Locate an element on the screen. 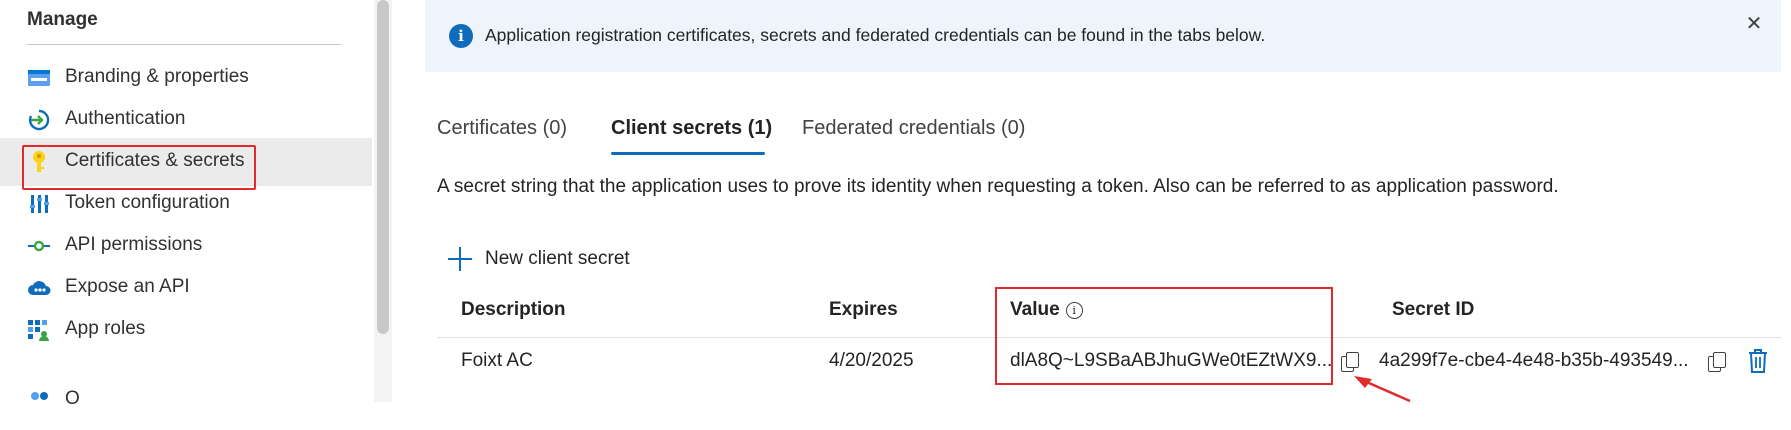  value-highlight-box is located at coordinates (1164, 336).